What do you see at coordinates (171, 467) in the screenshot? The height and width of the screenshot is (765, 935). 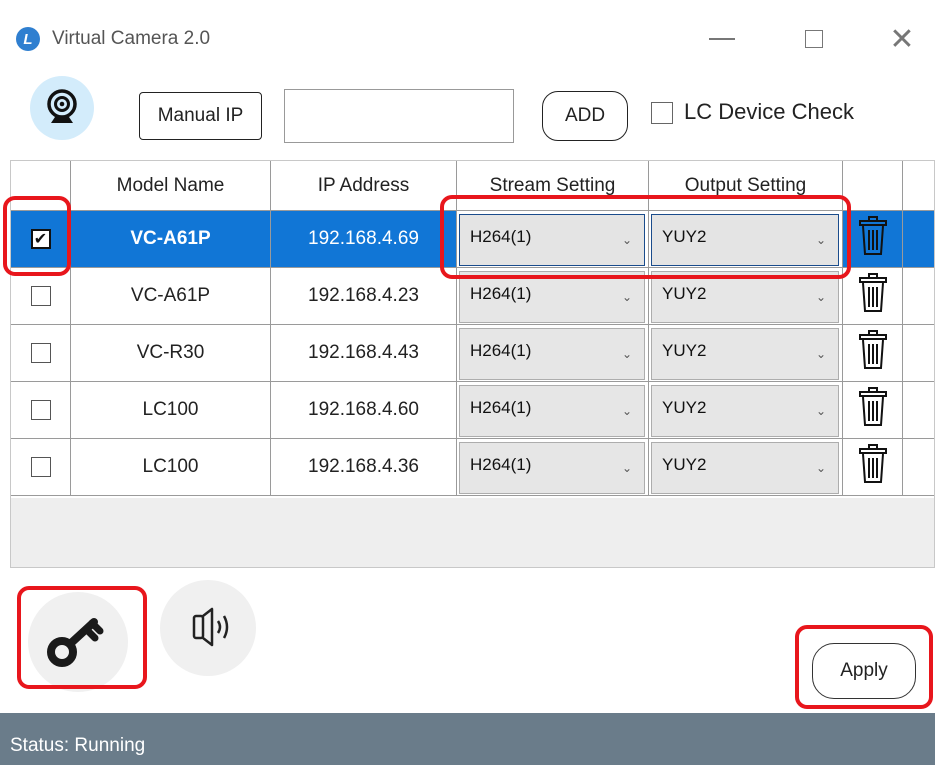 I see `model-name-cell: LC100` at bounding box center [171, 467].